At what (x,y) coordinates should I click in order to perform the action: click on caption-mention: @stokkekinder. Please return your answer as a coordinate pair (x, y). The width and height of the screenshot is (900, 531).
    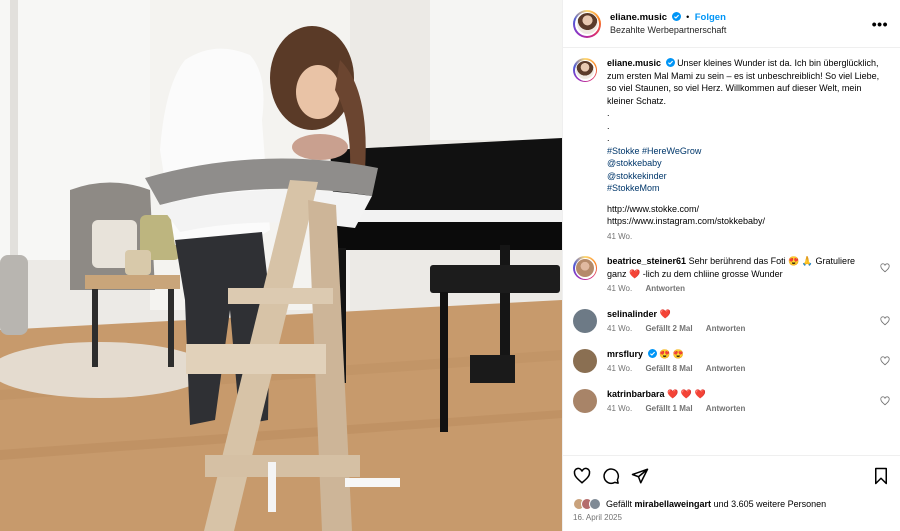
    Looking at the image, I should click on (748, 176).